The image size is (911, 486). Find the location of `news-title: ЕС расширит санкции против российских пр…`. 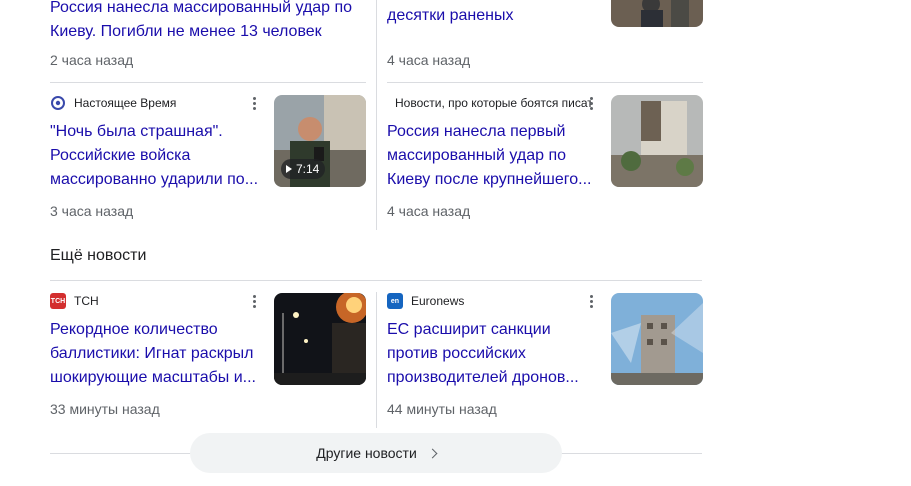

news-title: ЕС расширит санкции против российских пр… is located at coordinates (494, 354).